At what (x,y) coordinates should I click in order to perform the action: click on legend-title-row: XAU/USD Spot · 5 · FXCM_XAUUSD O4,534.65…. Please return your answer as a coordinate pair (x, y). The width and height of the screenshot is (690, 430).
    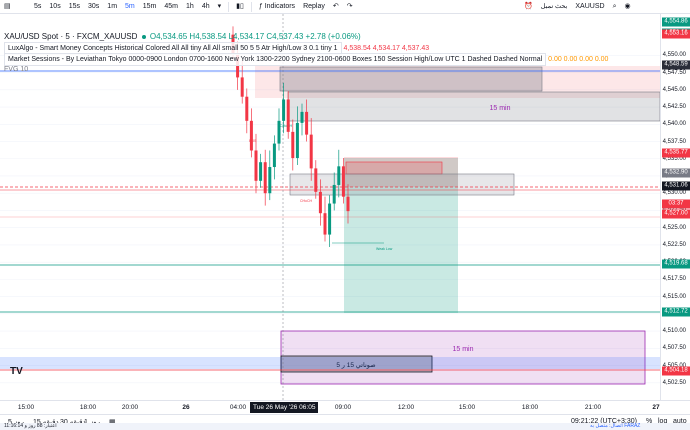
    Looking at the image, I should click on (306, 36).